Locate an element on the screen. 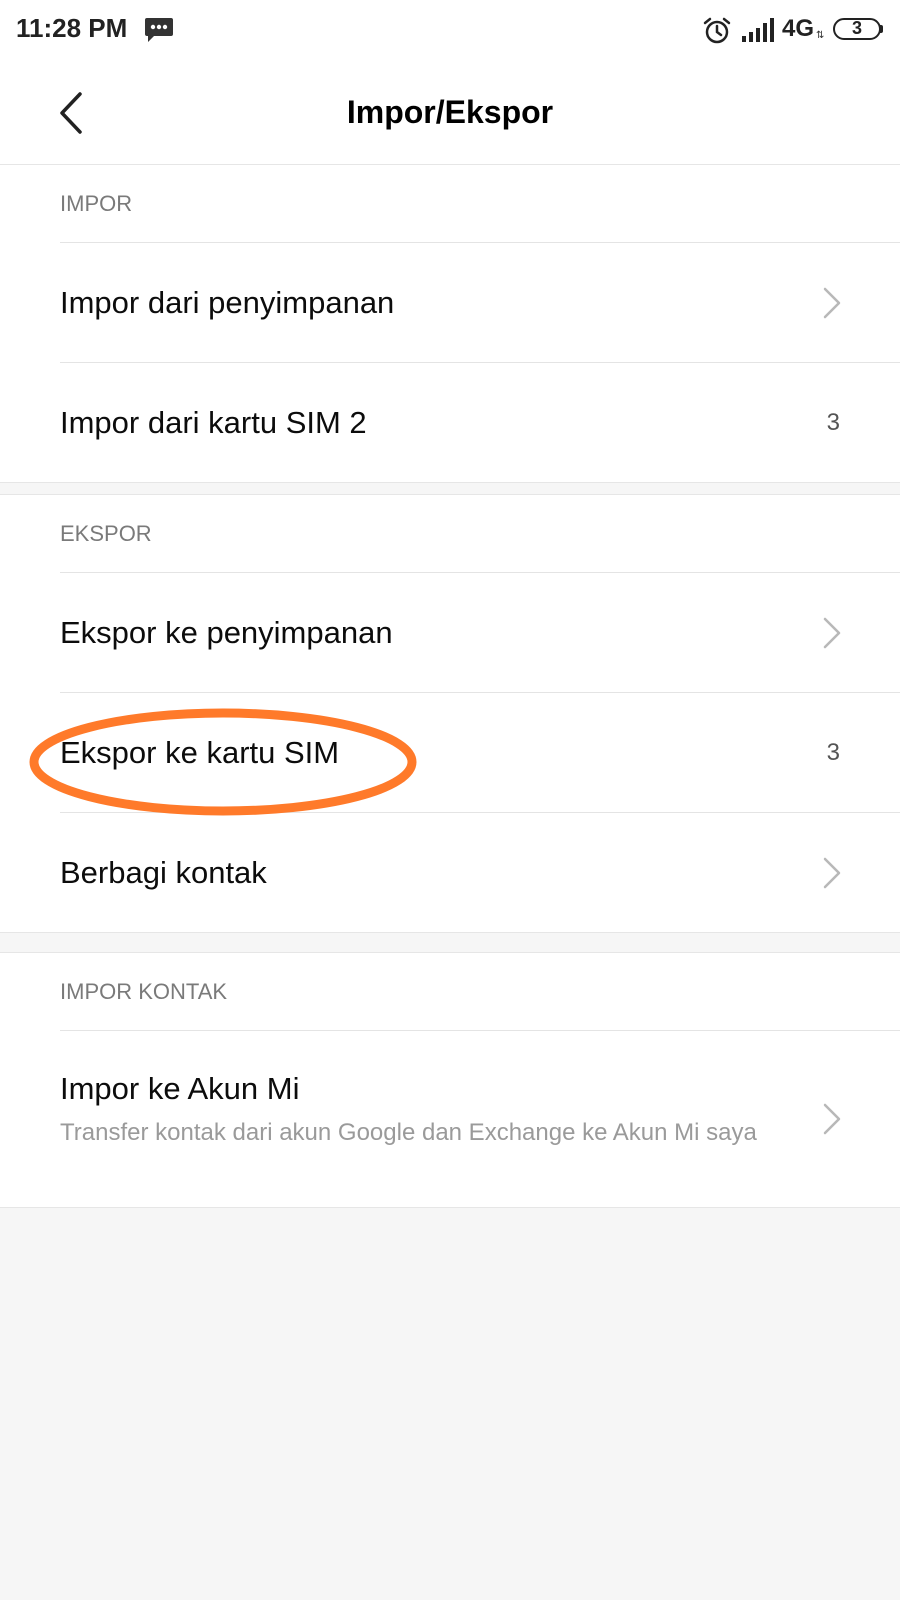  battery-icon: 3 is located at coordinates (857, 29).